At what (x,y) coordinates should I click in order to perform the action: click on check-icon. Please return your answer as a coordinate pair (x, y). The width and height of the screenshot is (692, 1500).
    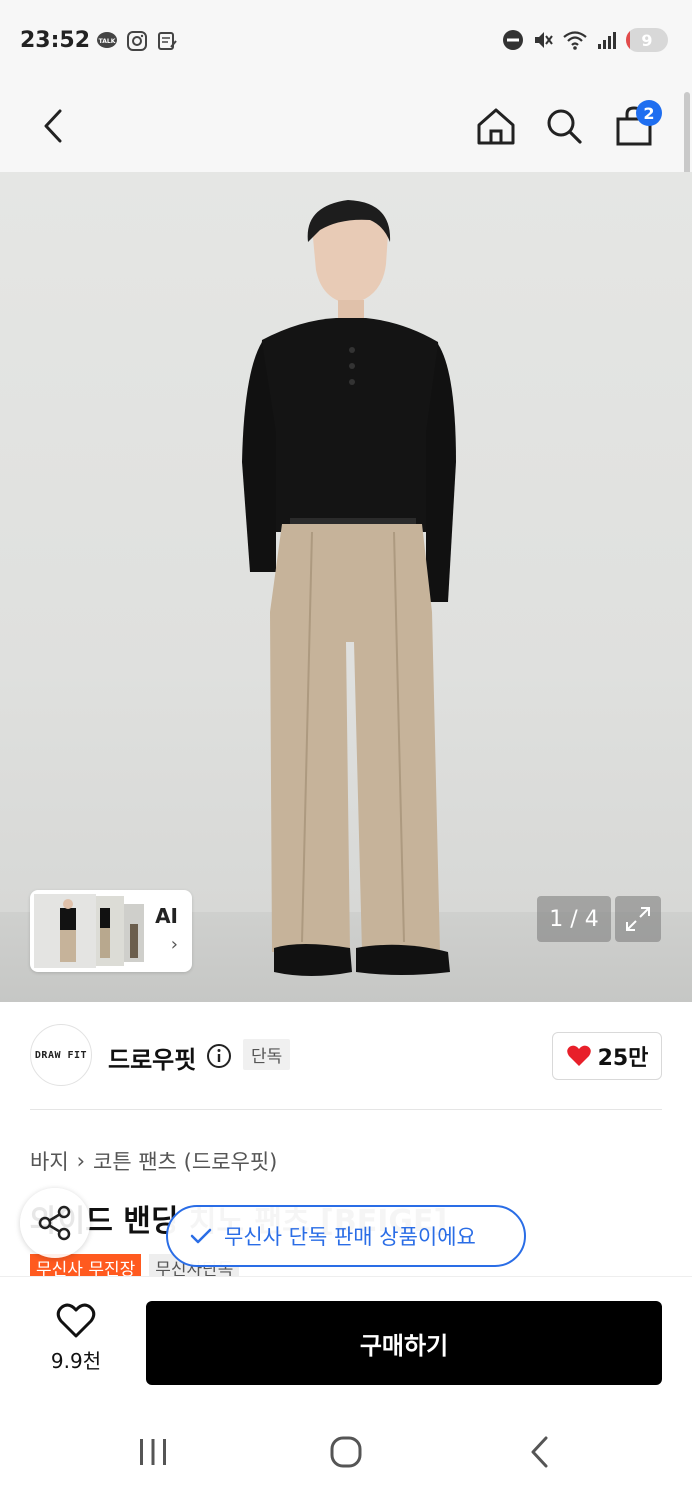
    Looking at the image, I should click on (201, 1236).